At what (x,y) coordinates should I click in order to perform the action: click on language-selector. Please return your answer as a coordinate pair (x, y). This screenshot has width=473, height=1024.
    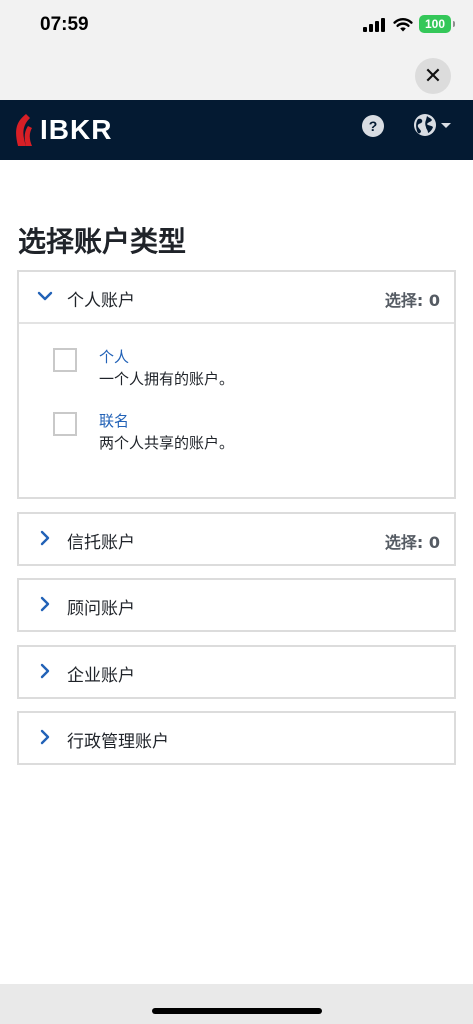
    Looking at the image, I should click on (432, 125).